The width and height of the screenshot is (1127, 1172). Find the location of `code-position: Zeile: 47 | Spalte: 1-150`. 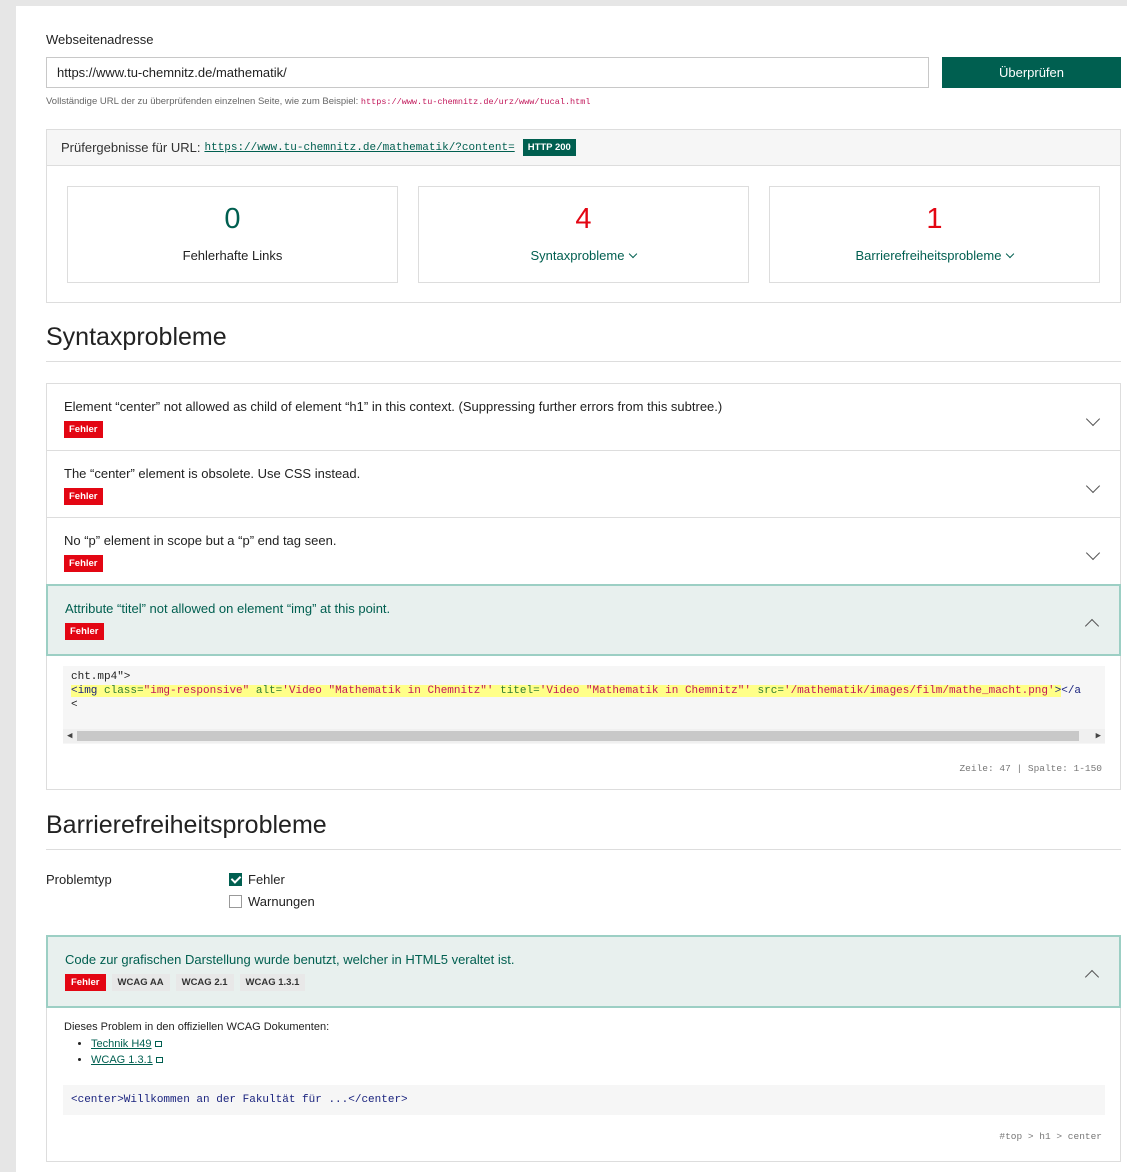

code-position: Zeile: 47 | Spalte: 1-150 is located at coordinates (1030, 768).